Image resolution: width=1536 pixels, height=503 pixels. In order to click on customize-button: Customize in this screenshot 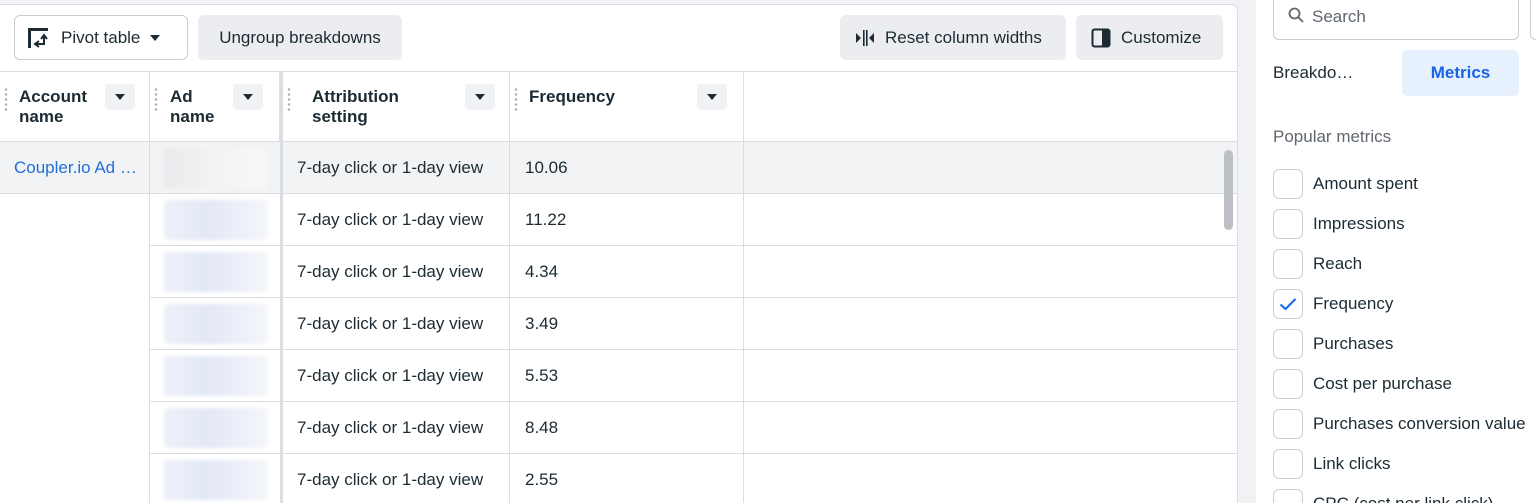, I will do `click(1149, 37)`.